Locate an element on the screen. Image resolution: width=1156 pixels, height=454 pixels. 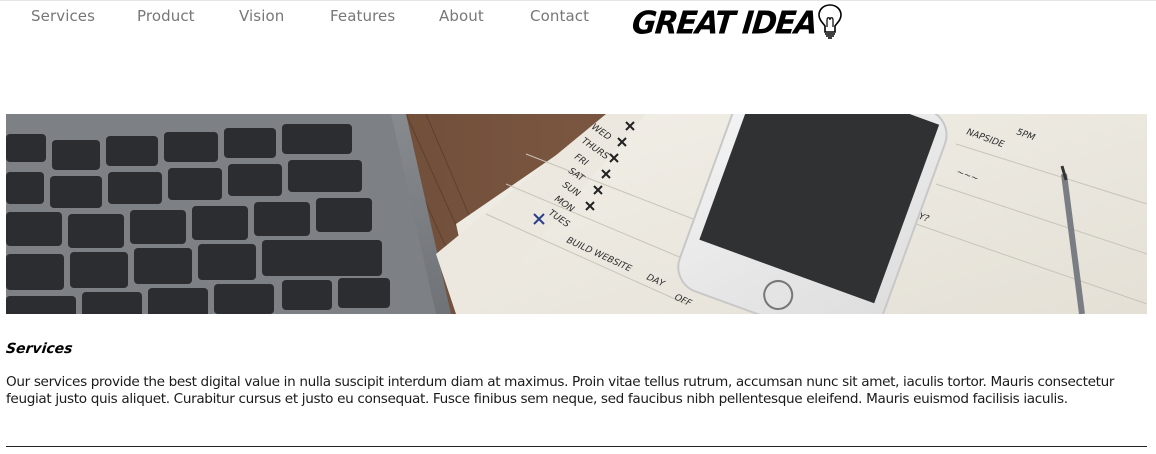
nav-item-services: Services is located at coordinates (84, 16).